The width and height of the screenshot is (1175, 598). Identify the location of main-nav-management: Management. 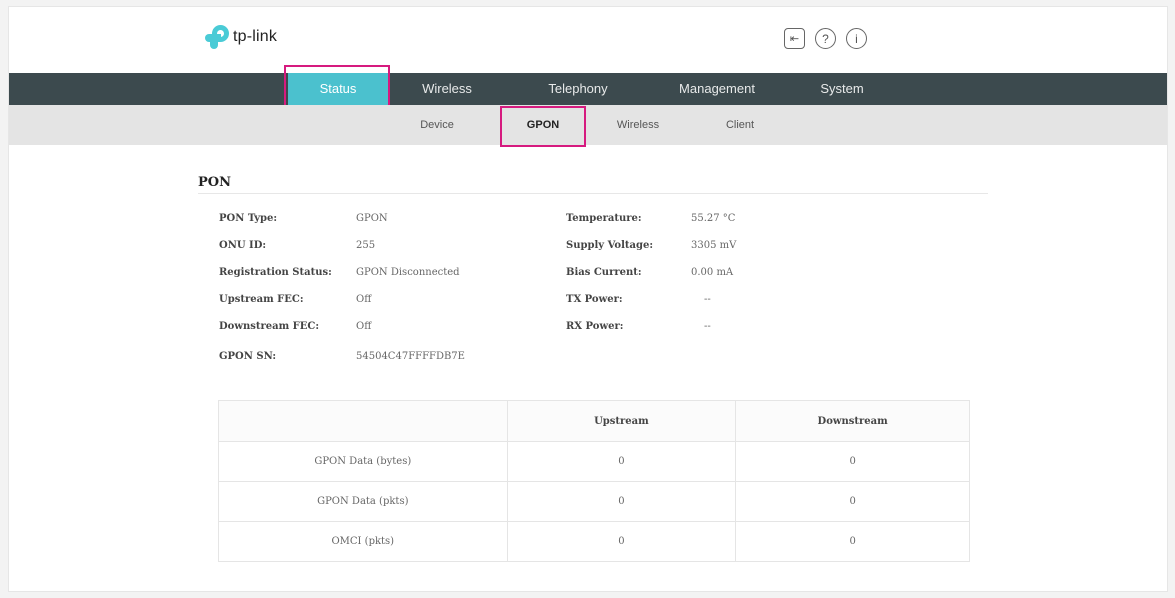
(717, 89).